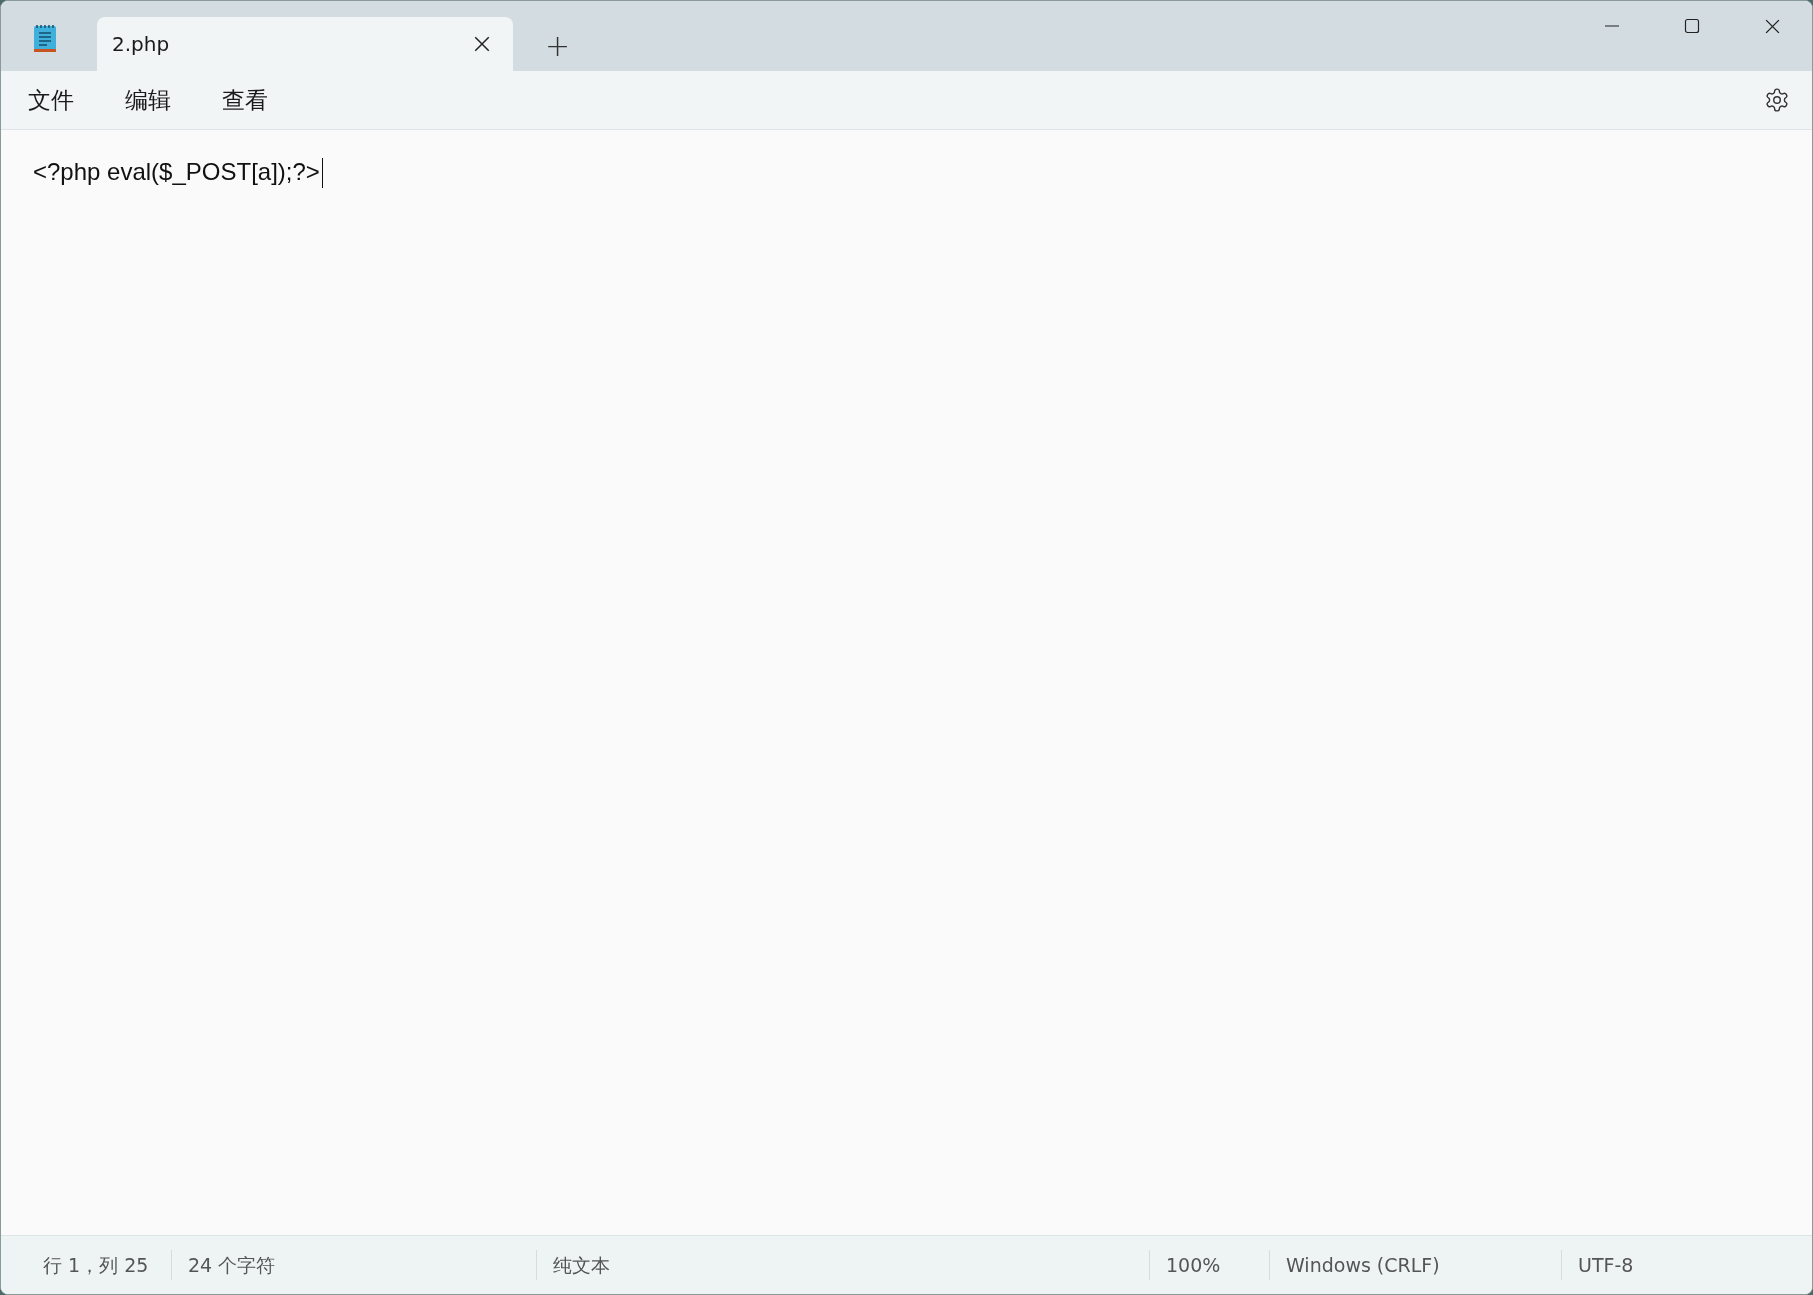  I want to click on minimize-icon, so click(1612, 26).